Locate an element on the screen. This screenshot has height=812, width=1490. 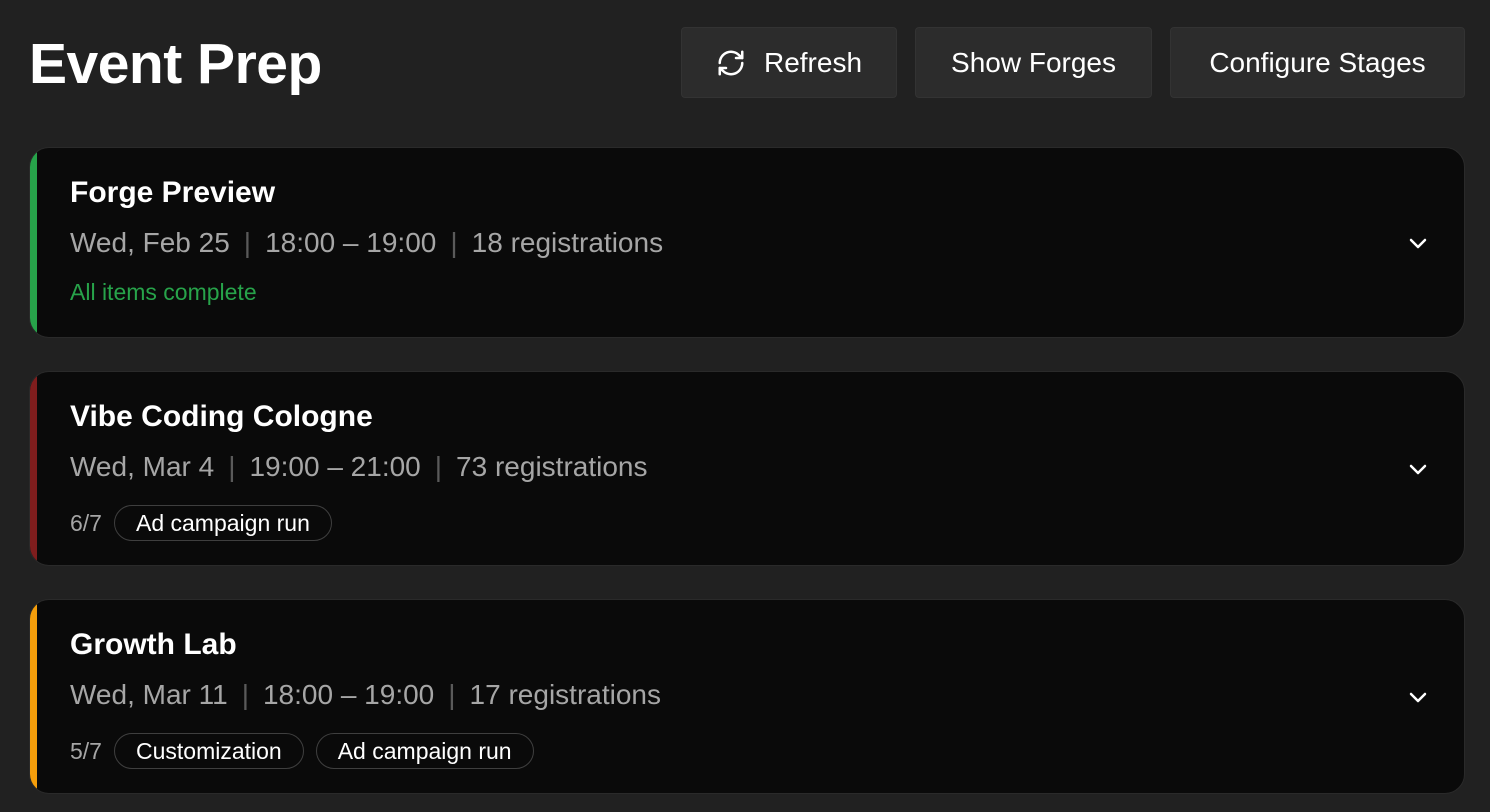
event-title: Forge Preview is located at coordinates (173, 192).